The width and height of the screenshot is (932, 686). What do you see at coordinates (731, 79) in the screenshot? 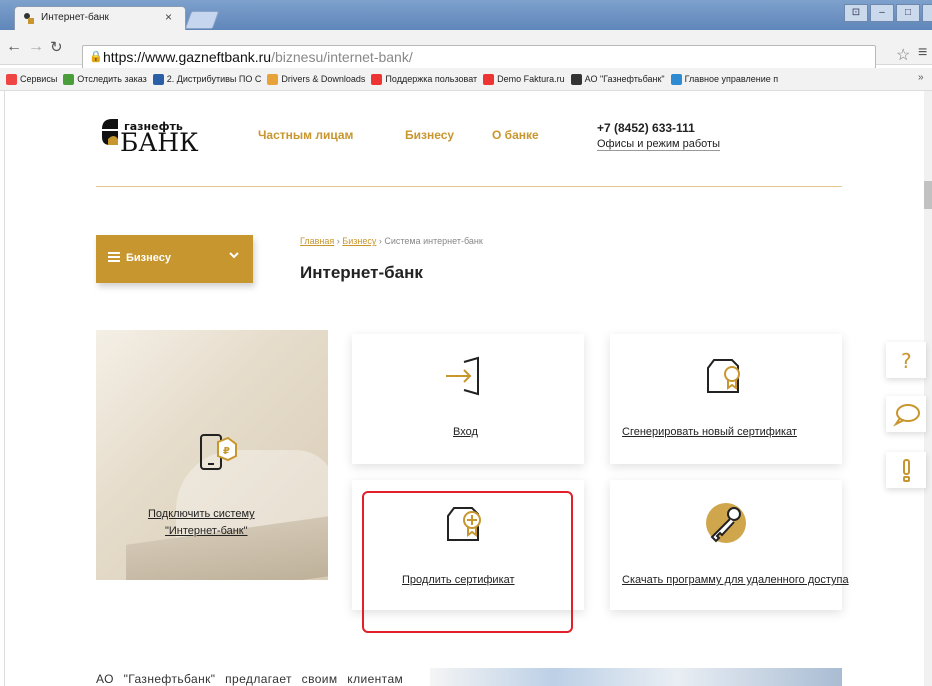
I see `bookmark-label: Главное управление п` at bounding box center [731, 79].